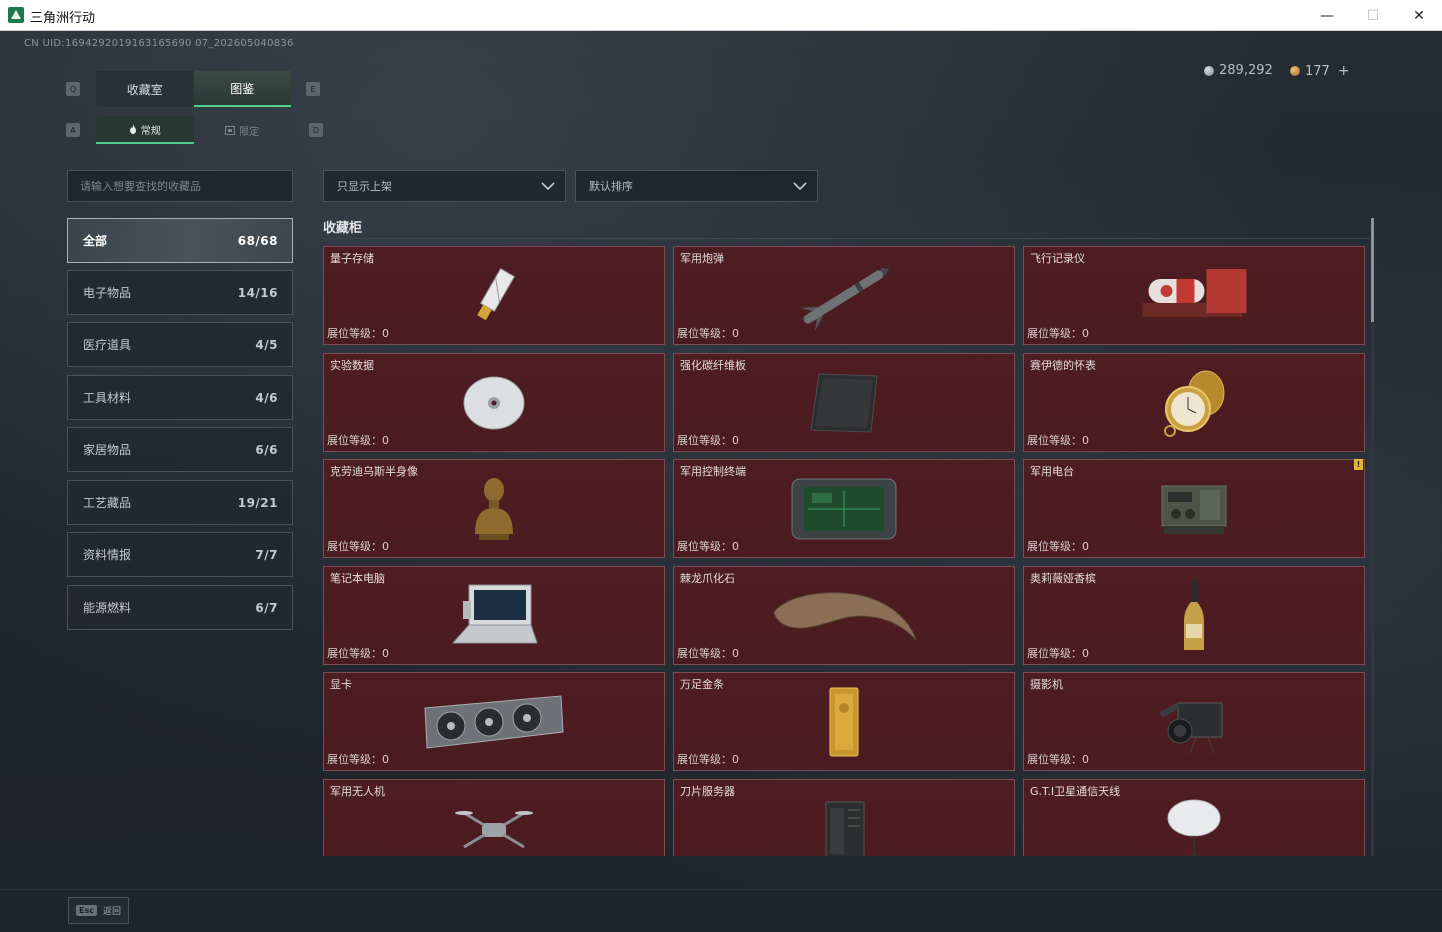 The height and width of the screenshot is (932, 1442). Describe the element at coordinates (145, 130) in the screenshot. I see `subtab-regular: 常规` at that location.